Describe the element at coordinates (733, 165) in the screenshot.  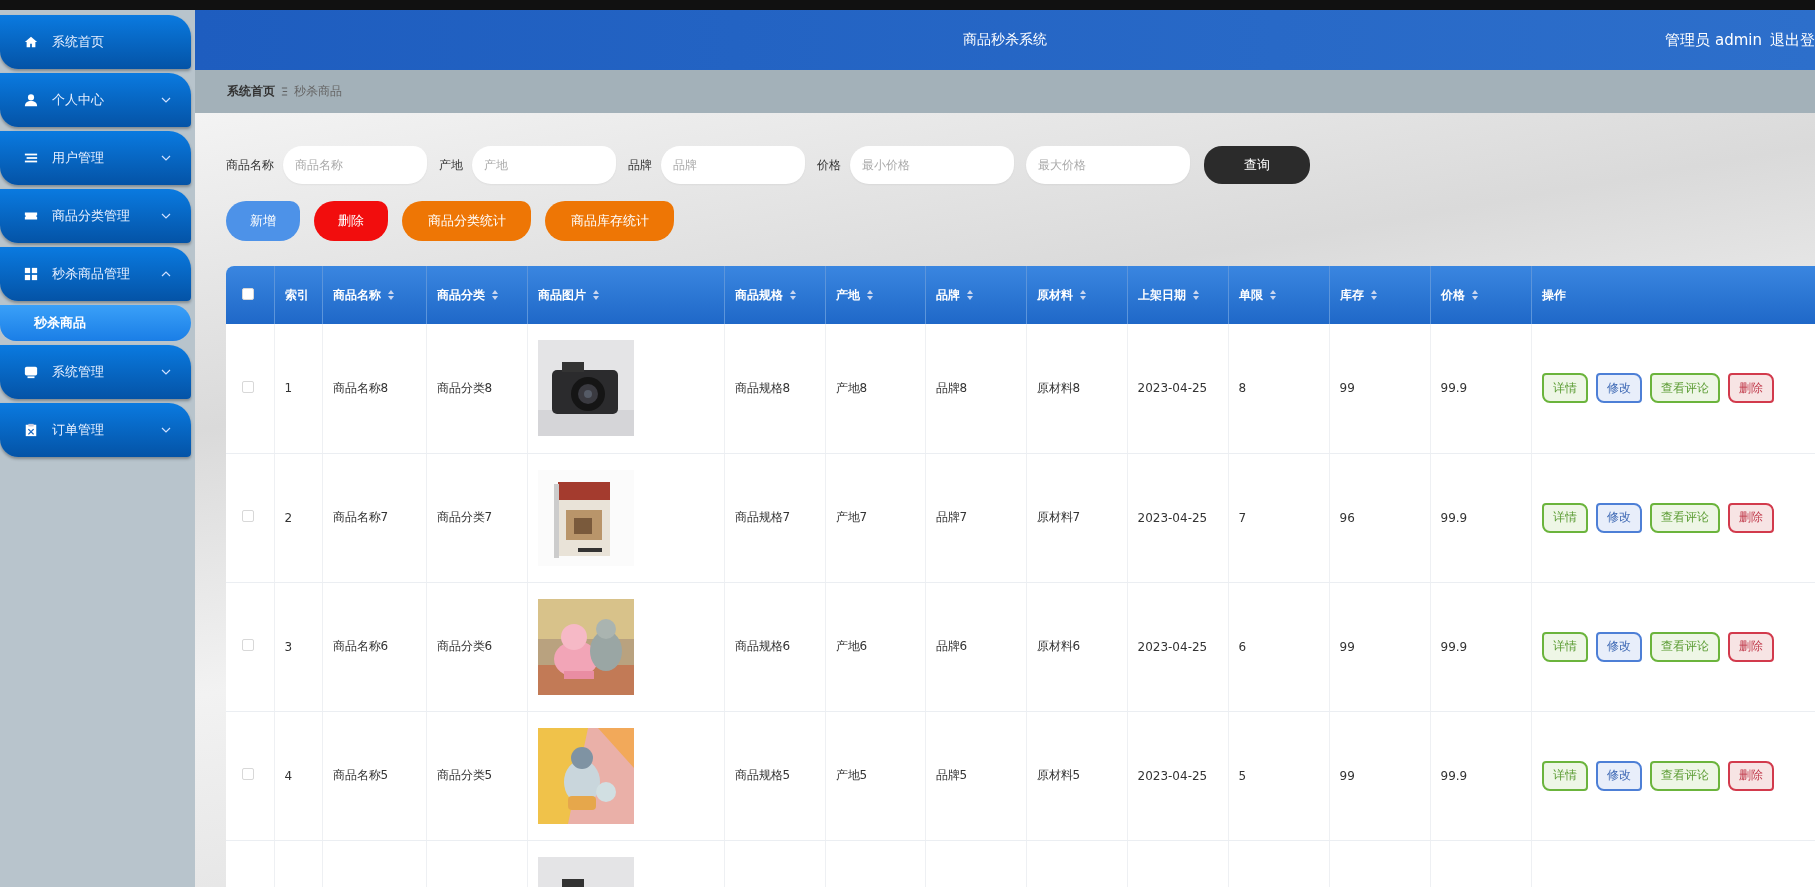
I see `input-field: 品牌` at that location.